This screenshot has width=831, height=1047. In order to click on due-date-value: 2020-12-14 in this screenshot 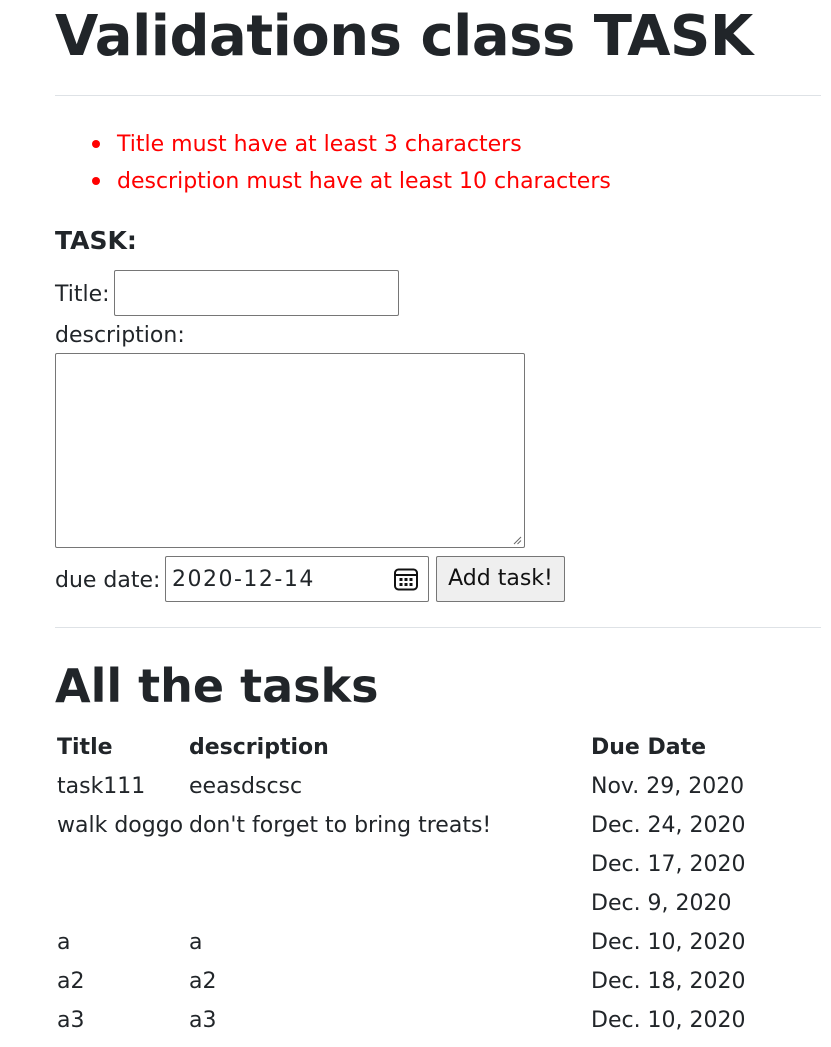, I will do `click(243, 579)`.